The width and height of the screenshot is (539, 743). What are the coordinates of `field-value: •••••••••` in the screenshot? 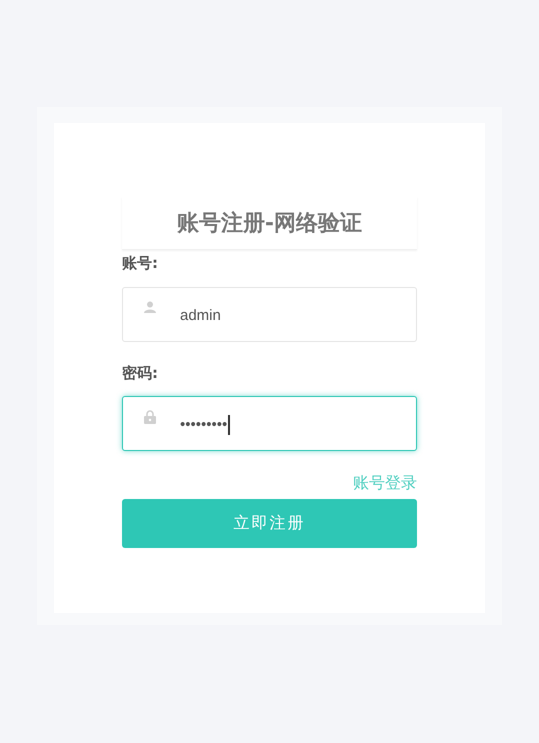 It's located at (204, 425).